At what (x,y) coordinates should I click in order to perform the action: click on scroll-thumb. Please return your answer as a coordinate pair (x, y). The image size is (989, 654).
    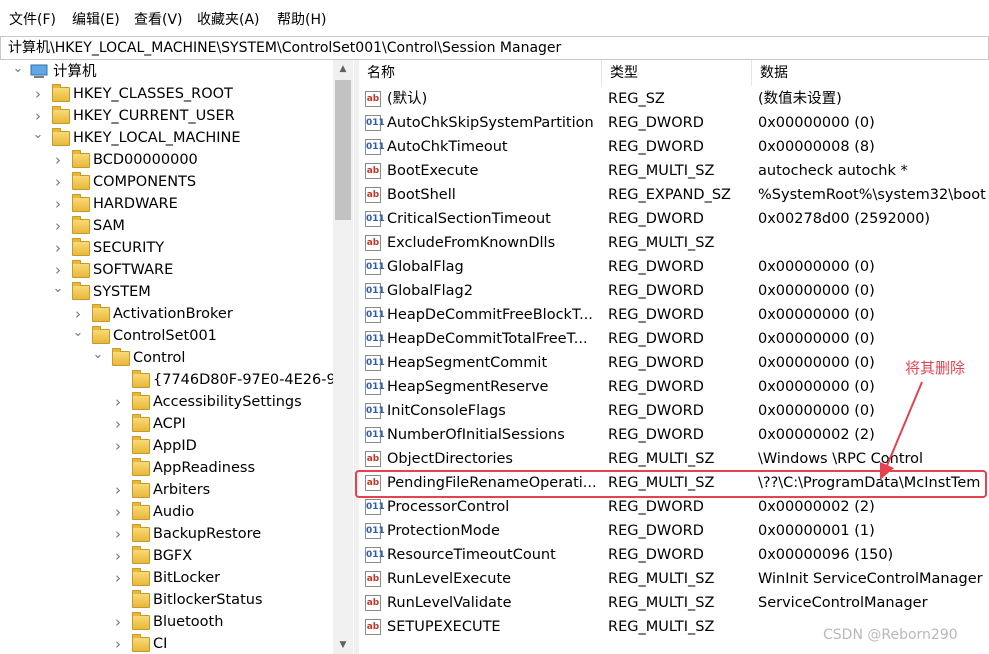
    Looking at the image, I should click on (343, 150).